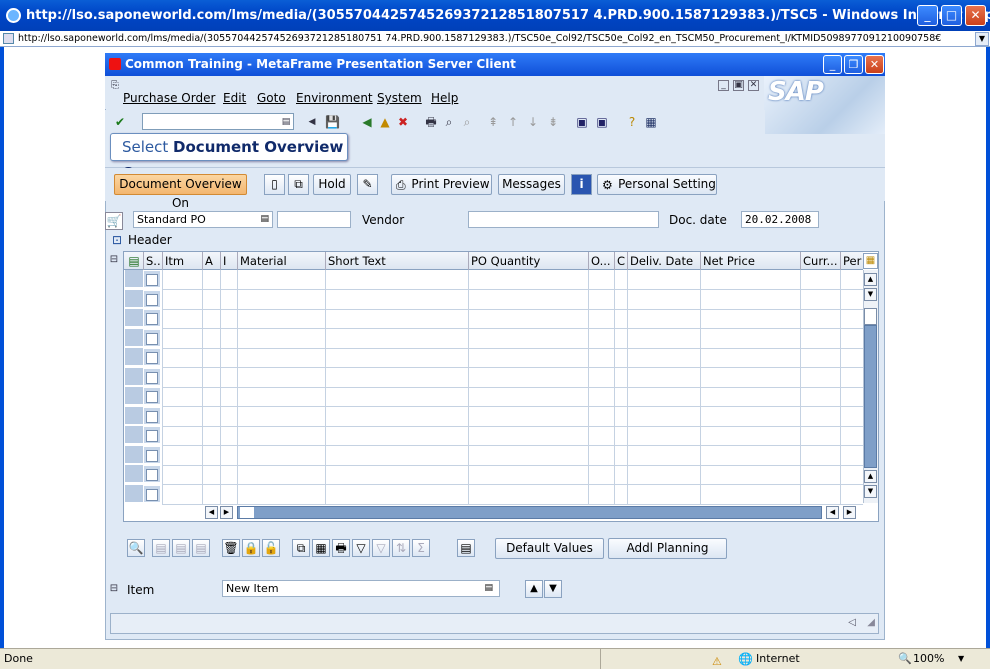  I want to click on scroll-down-icon: ▼, so click(870, 294).